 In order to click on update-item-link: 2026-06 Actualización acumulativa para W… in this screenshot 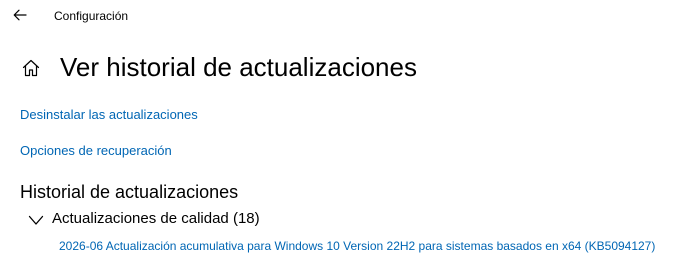, I will do `click(357, 246)`.